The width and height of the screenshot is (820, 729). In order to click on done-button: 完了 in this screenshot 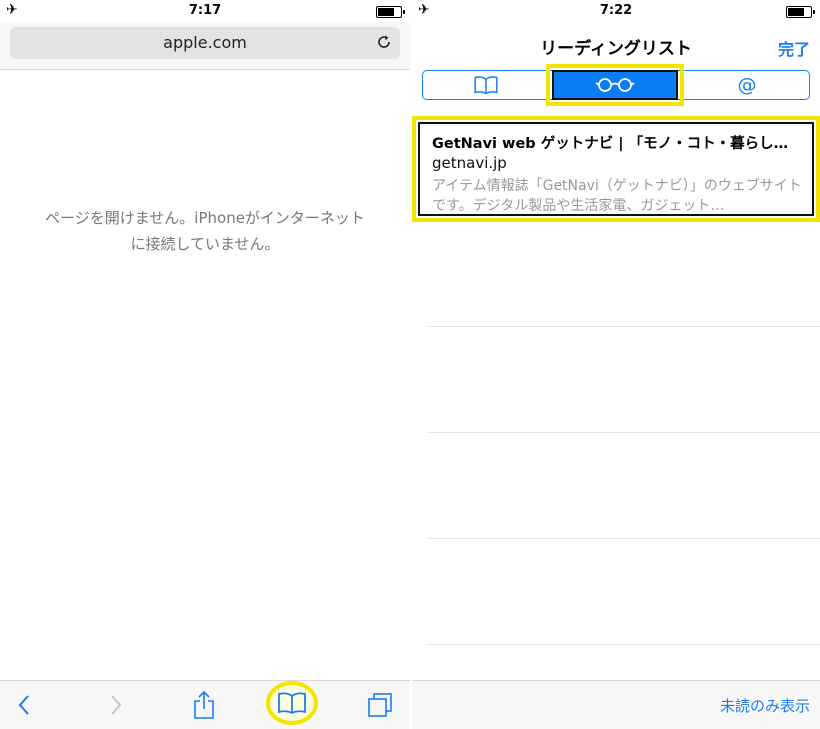, I will do `click(794, 48)`.